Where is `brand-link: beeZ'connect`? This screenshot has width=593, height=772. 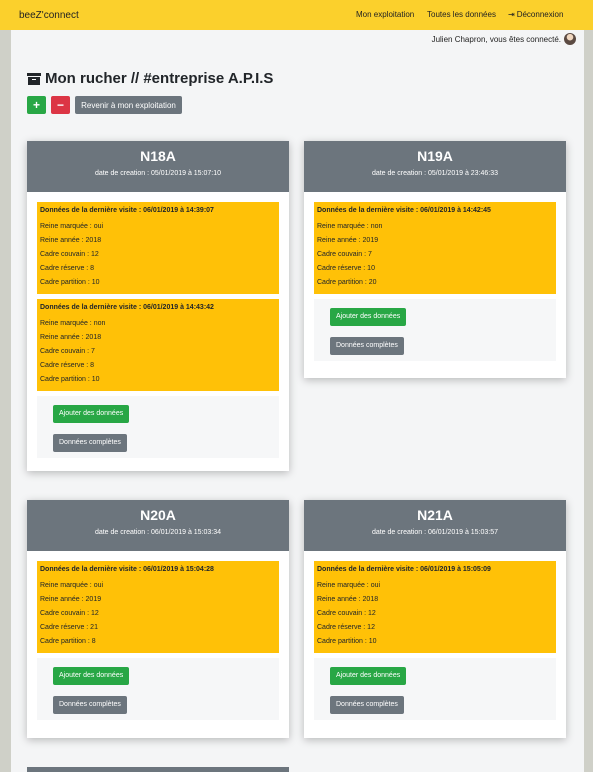
brand-link: beeZ'connect is located at coordinates (49, 15).